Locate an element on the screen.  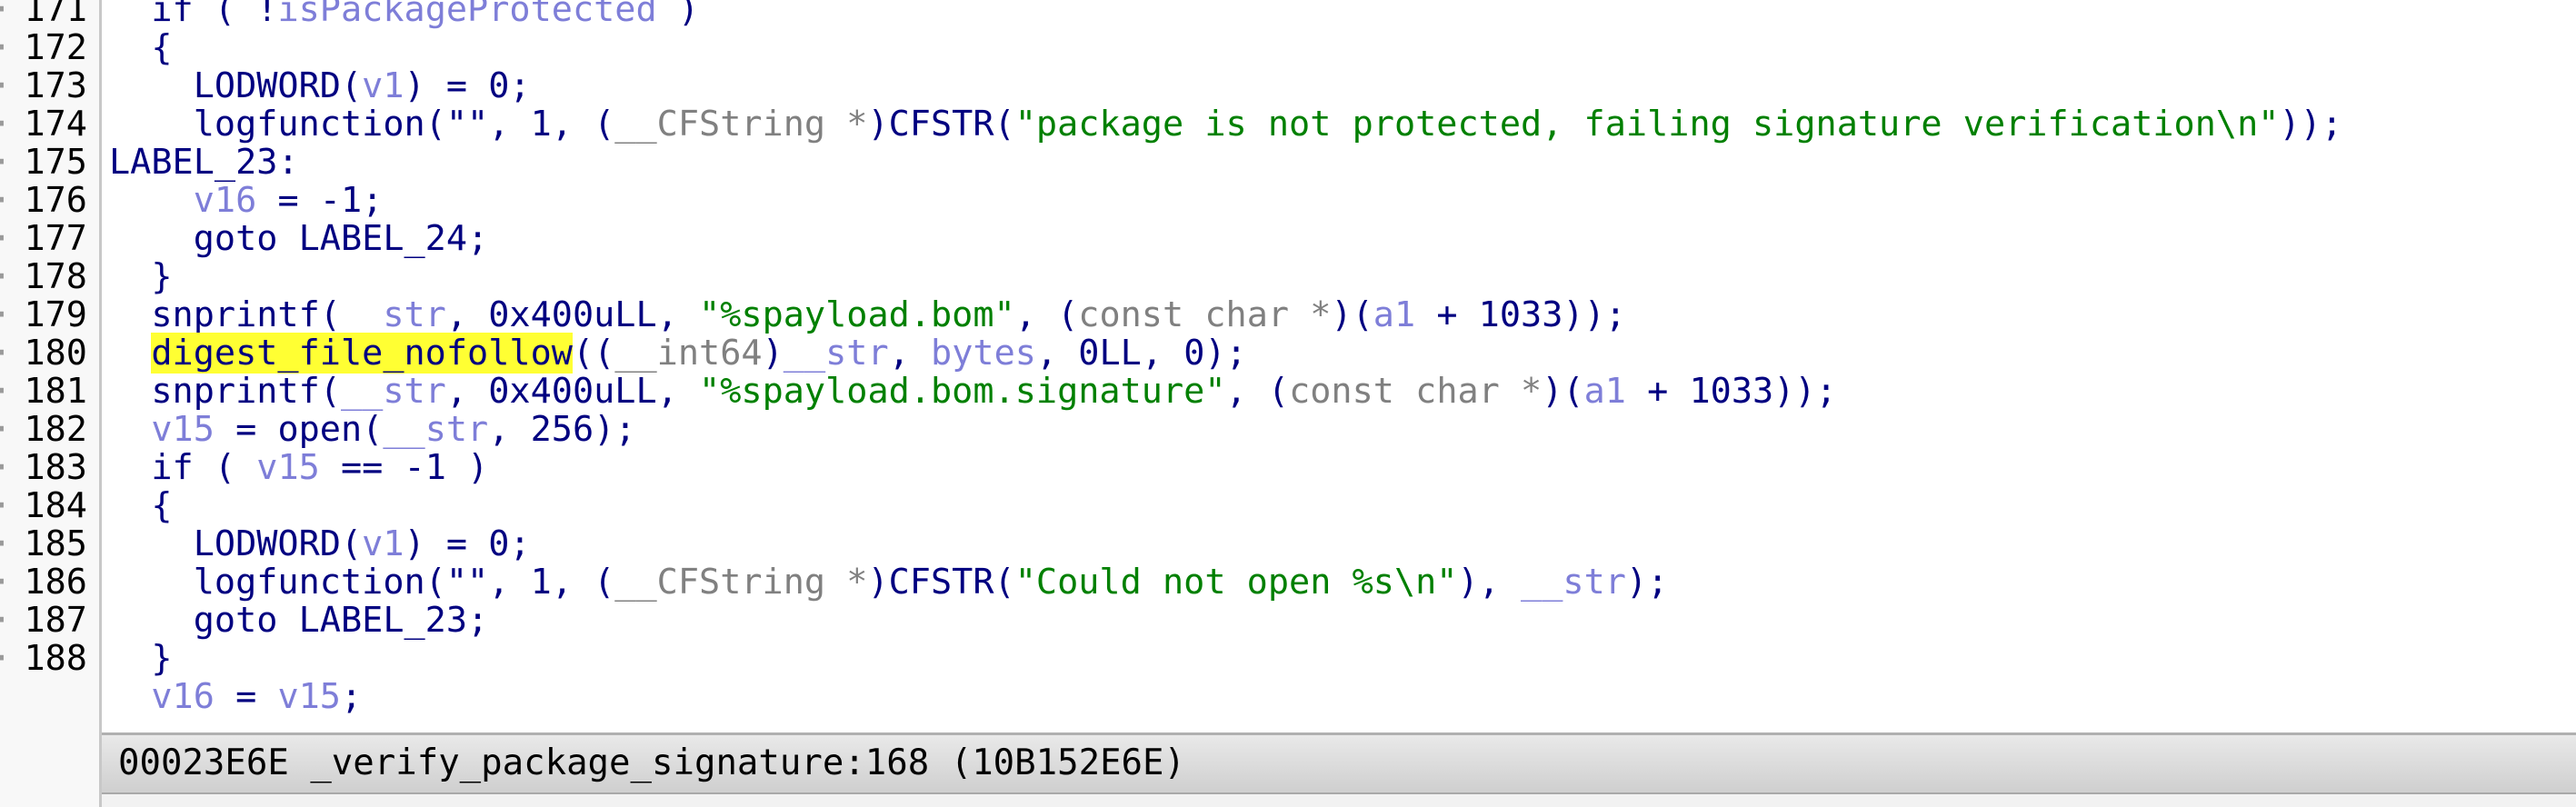
line-number: 186 is located at coordinates (43, 583).